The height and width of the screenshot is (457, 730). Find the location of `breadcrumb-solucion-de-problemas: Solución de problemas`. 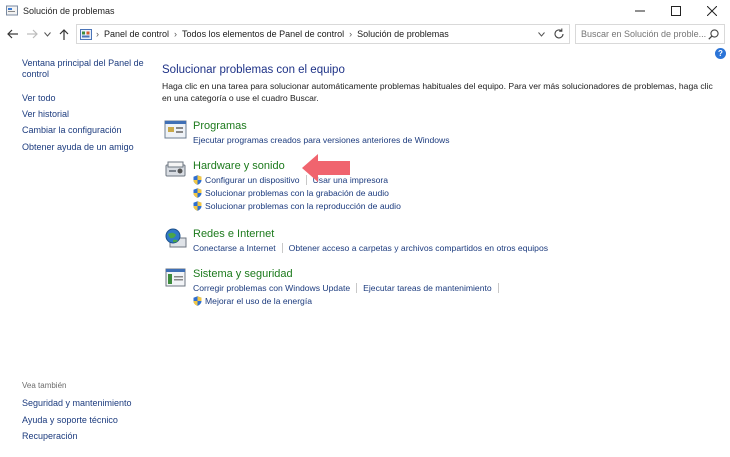

breadcrumb-solucion-de-problemas: Solución de problemas is located at coordinates (403, 34).